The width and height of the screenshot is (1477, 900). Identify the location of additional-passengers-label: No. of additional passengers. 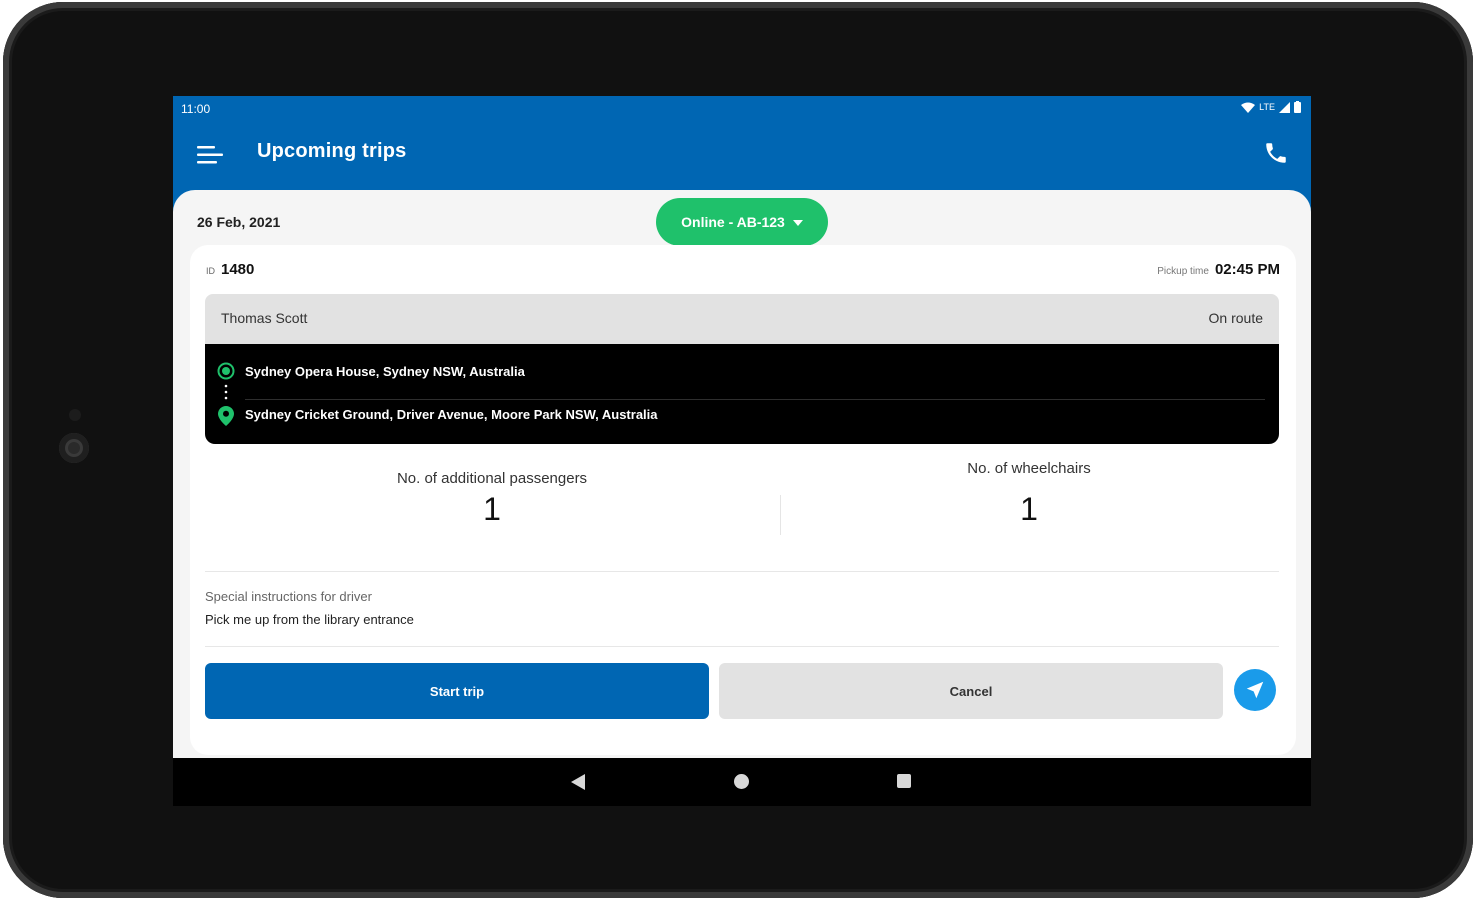
(492, 478).